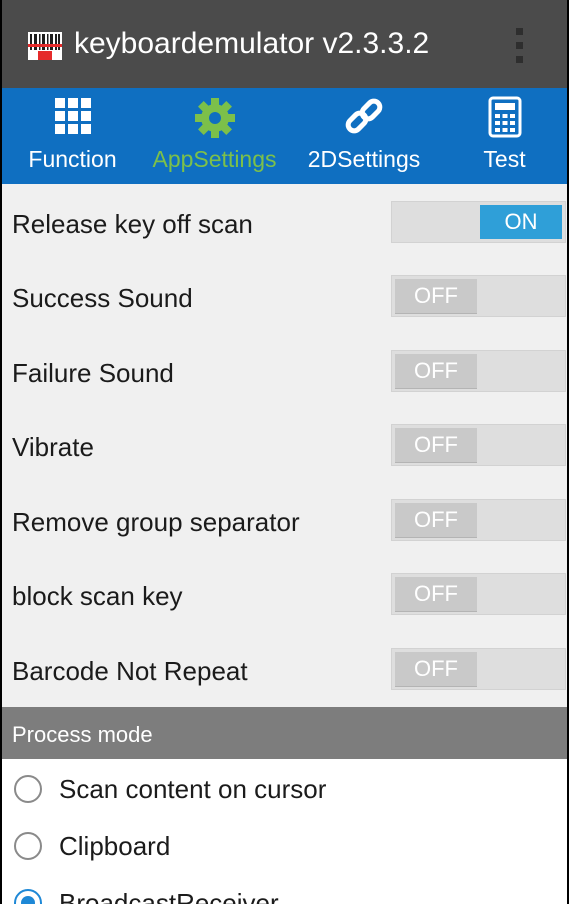  Describe the element at coordinates (284, 447) in the screenshot. I see `setting-vibrate: Vibrate OFF` at that location.